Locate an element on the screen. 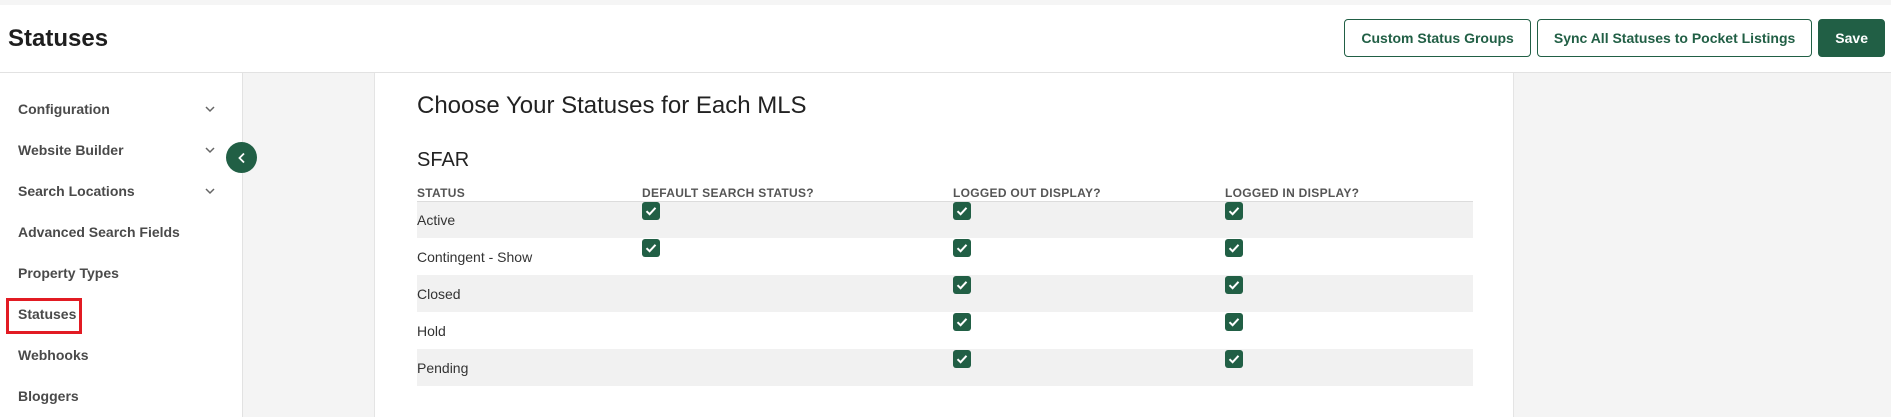 This screenshot has width=1891, height=417. sidebar-item-label: Website Builder is located at coordinates (71, 150).